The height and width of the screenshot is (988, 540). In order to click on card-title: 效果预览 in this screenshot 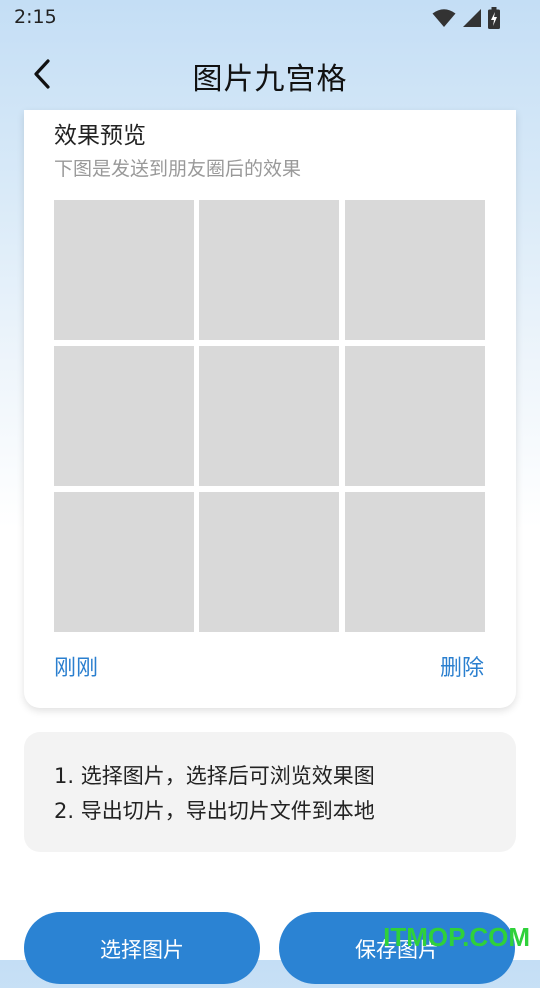, I will do `click(100, 136)`.